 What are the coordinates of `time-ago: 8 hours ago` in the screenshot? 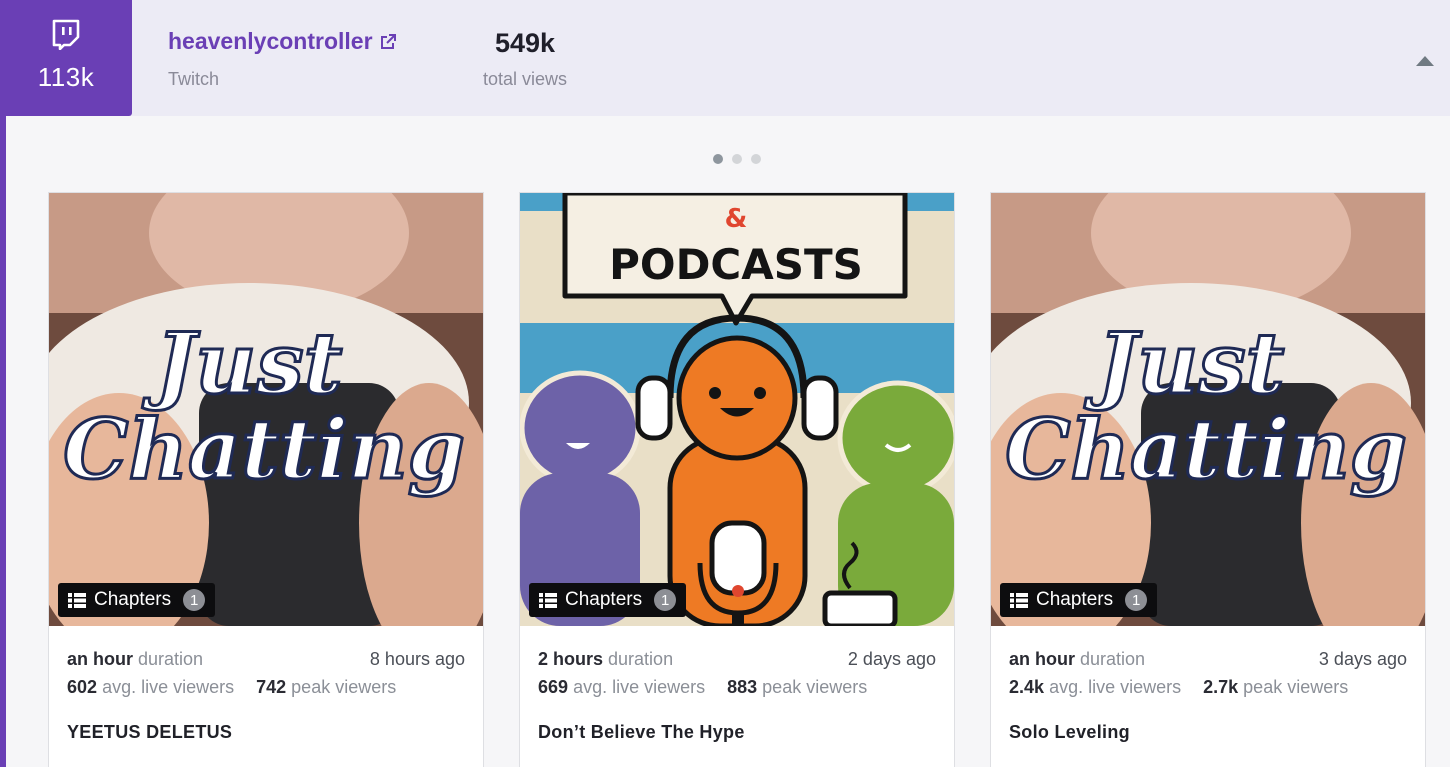 It's located at (417, 659).